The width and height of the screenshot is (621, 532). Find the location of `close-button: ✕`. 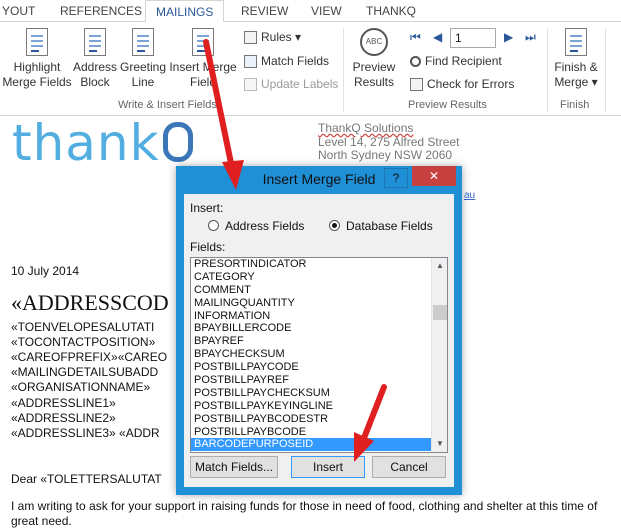

close-button: ✕ is located at coordinates (434, 176).